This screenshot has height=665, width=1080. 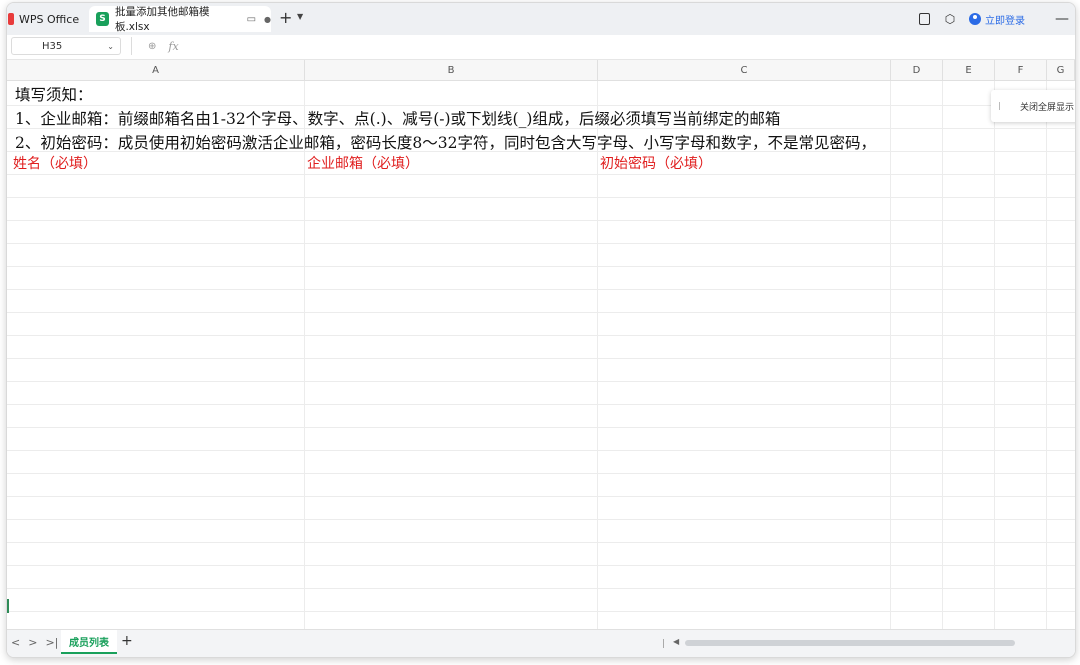 I want to click on cell-reference: H35, so click(x=52, y=46).